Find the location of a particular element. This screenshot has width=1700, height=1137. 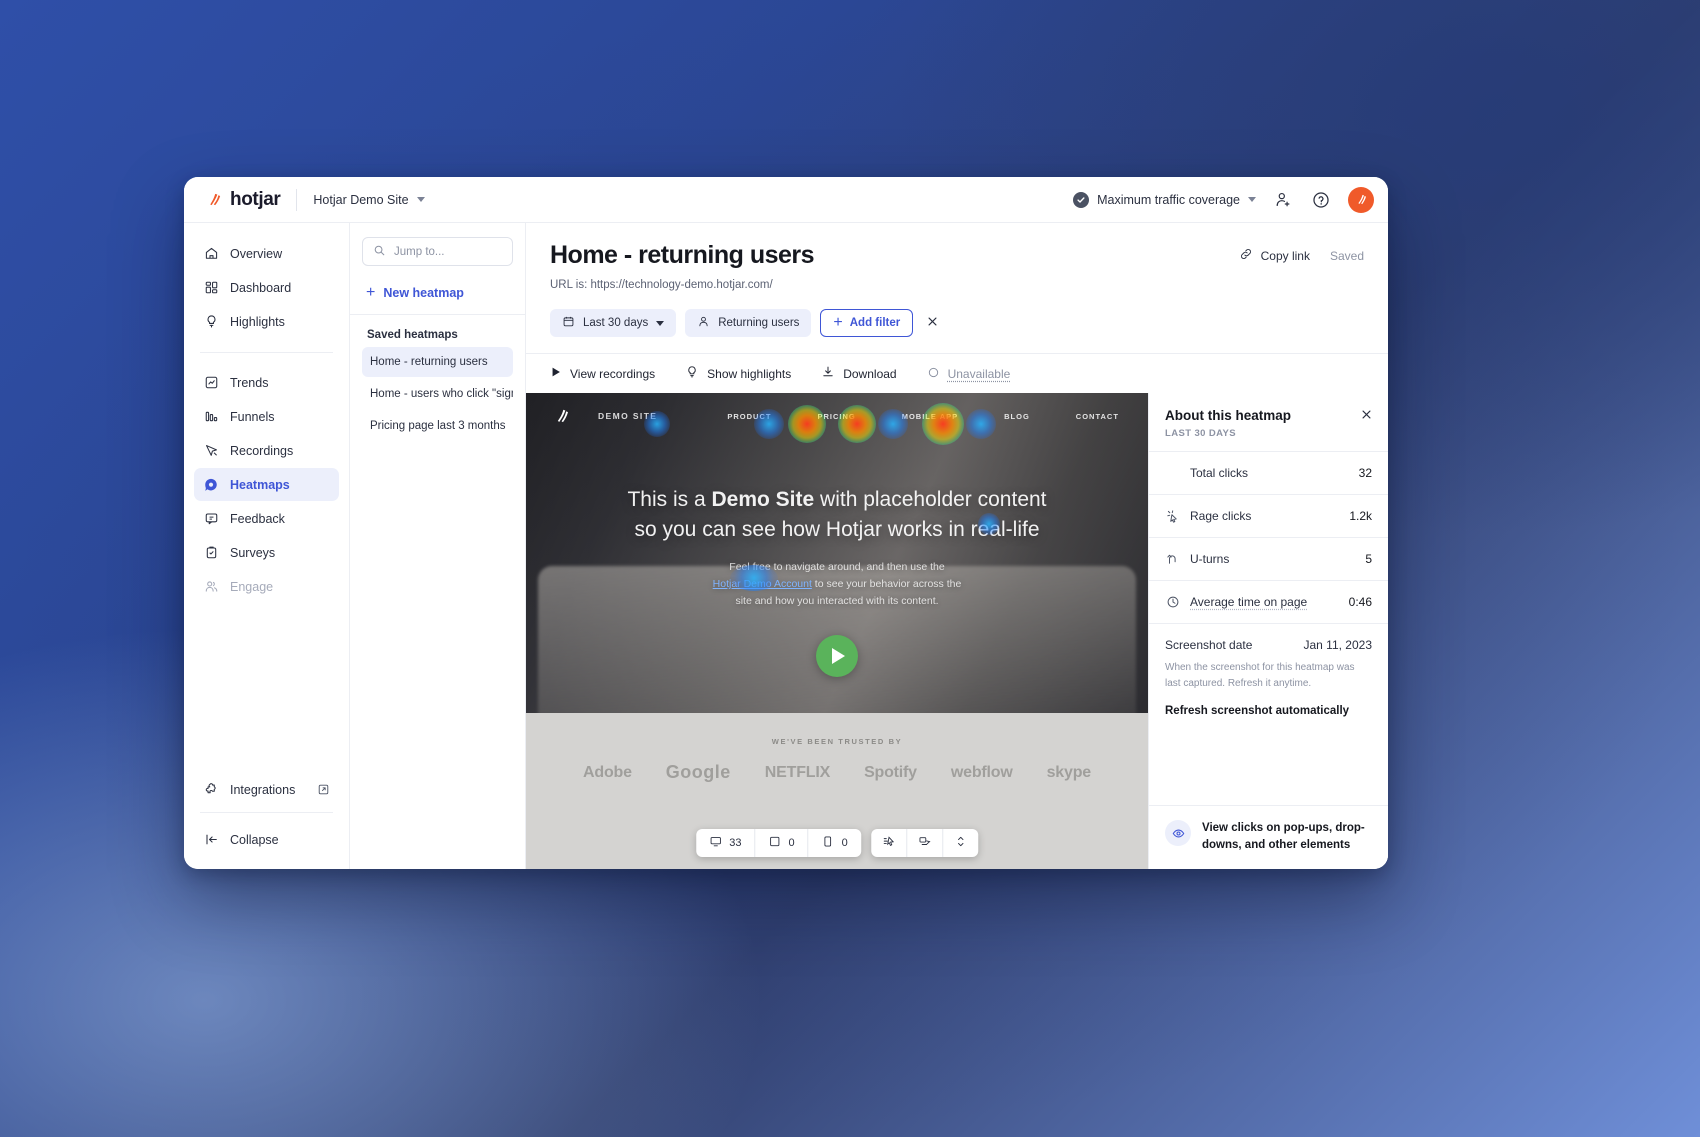

refresh-screenshot-button: Refresh screenshot automatically is located at coordinates (1268, 711).